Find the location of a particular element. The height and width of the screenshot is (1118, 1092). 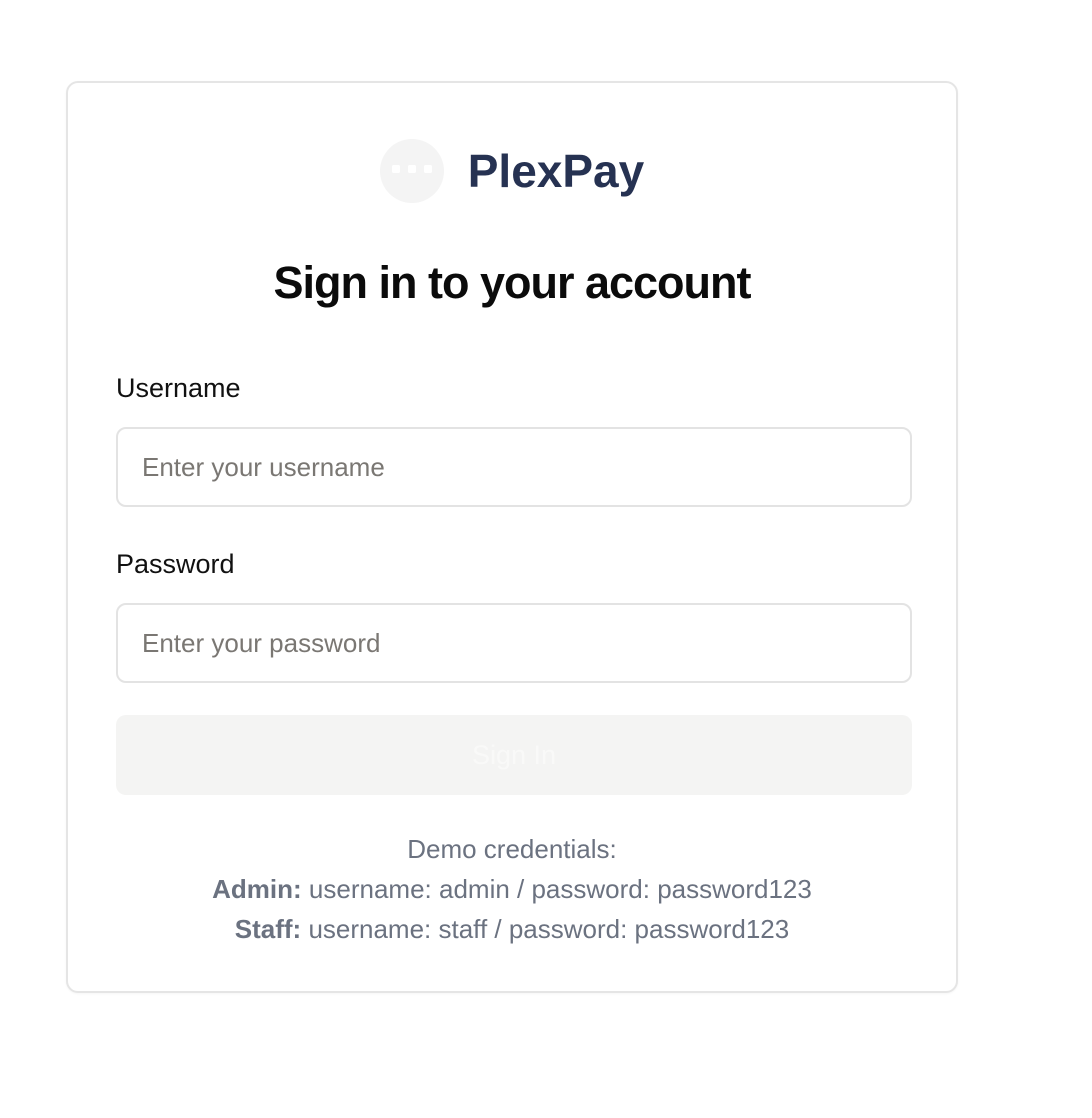

username-label: Username is located at coordinates (178, 388).